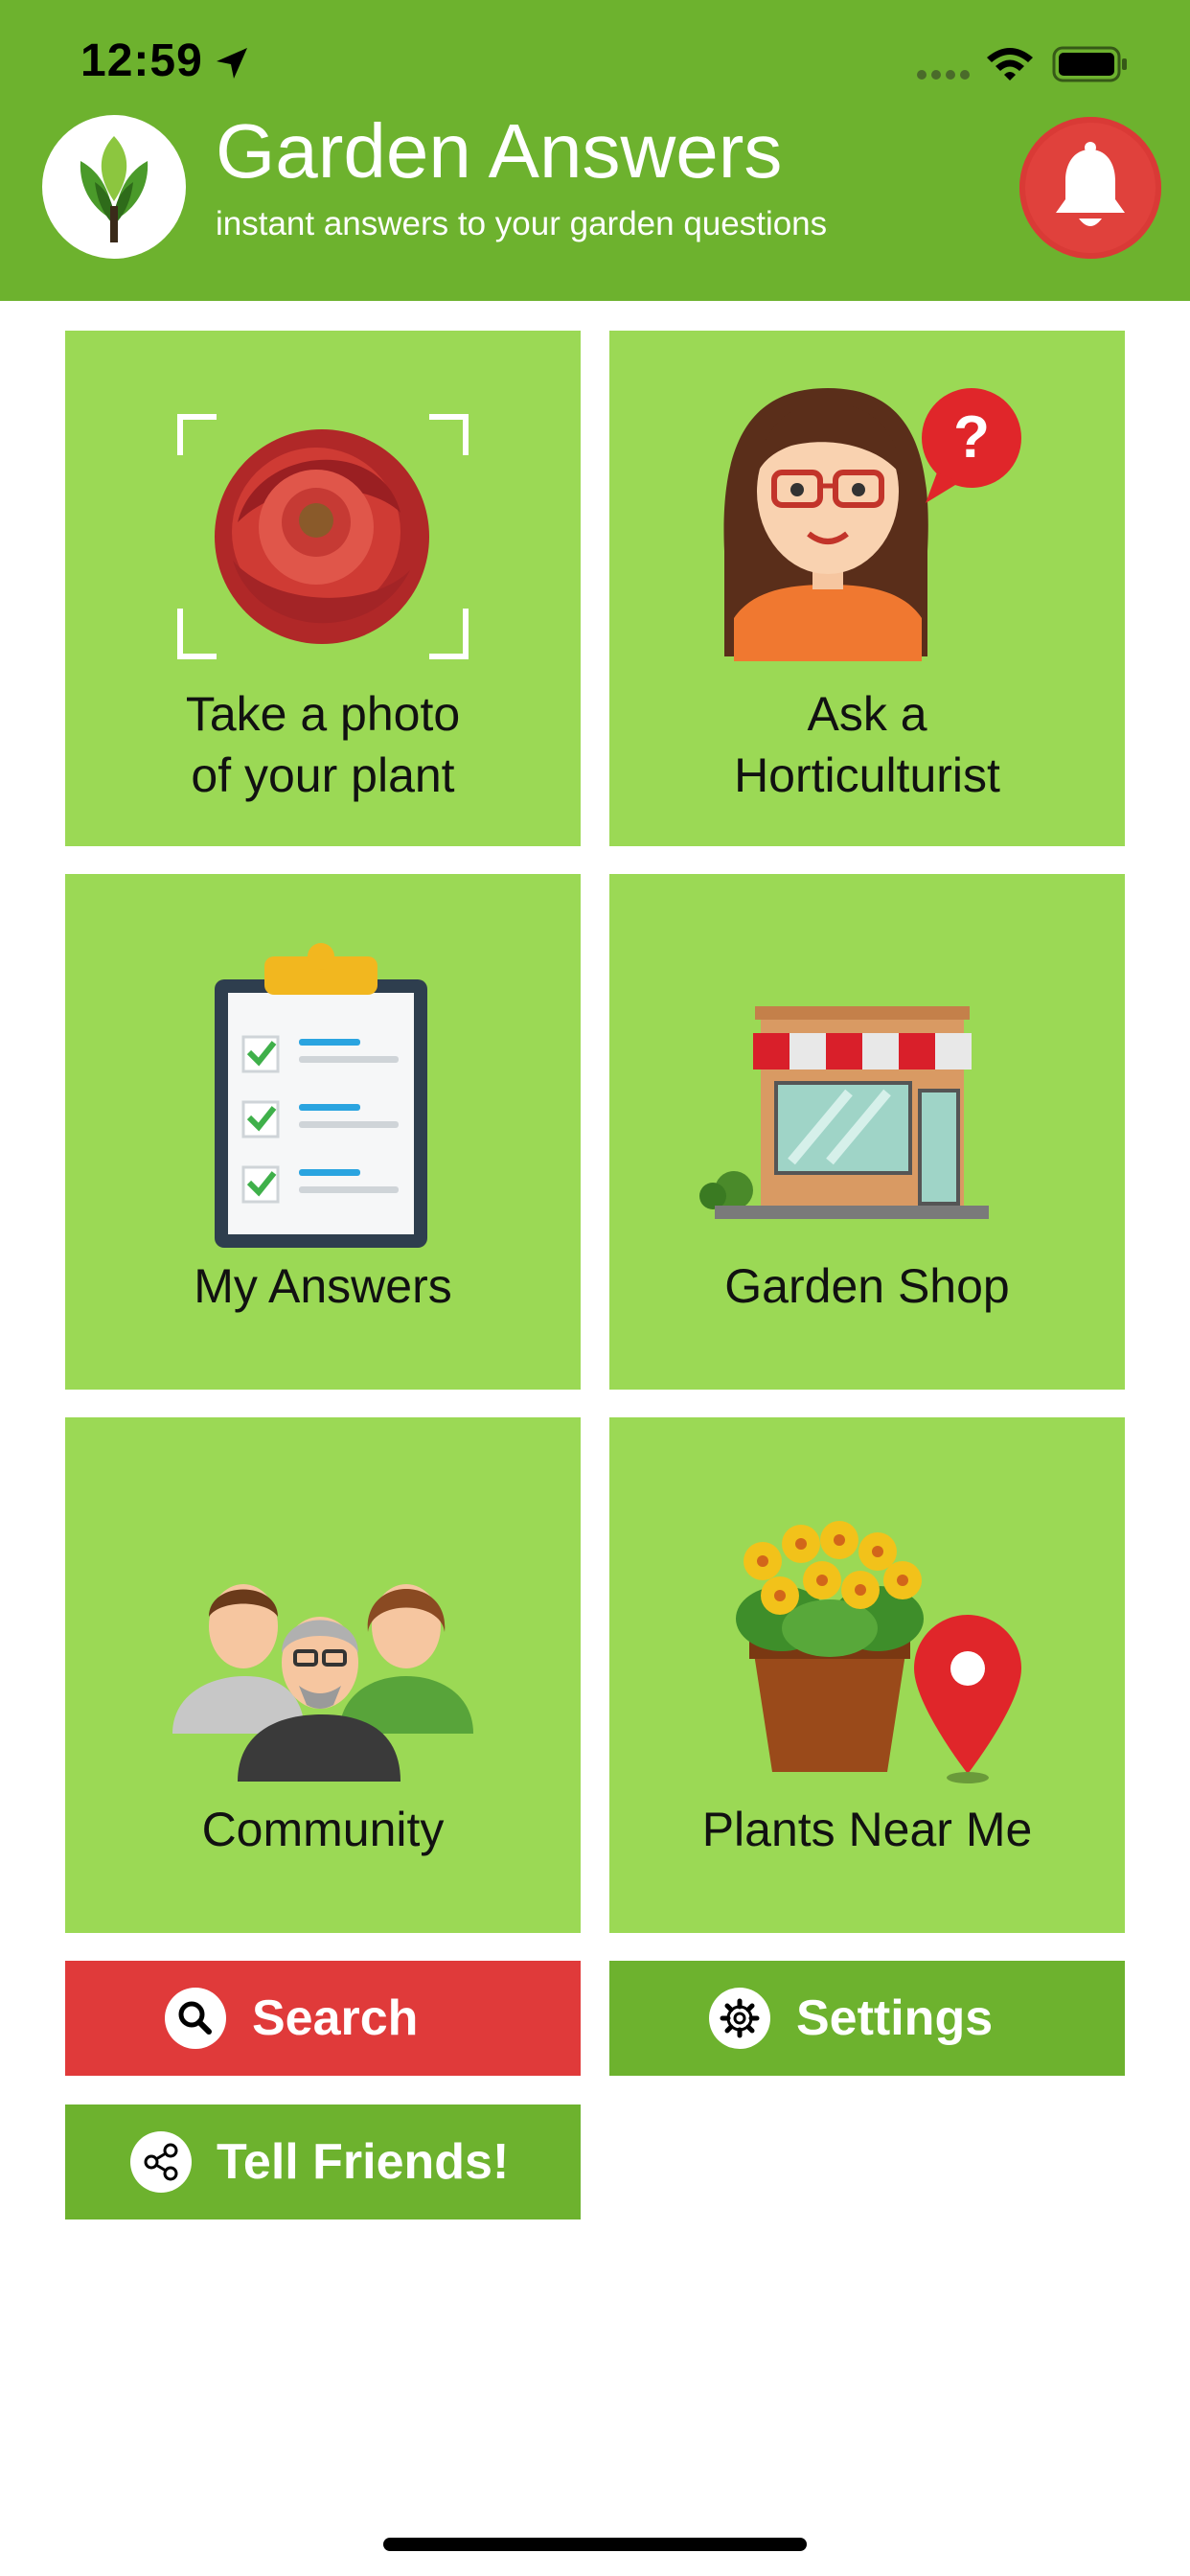 The width and height of the screenshot is (1190, 2576). I want to click on clipboard-icon, so click(321, 1095).